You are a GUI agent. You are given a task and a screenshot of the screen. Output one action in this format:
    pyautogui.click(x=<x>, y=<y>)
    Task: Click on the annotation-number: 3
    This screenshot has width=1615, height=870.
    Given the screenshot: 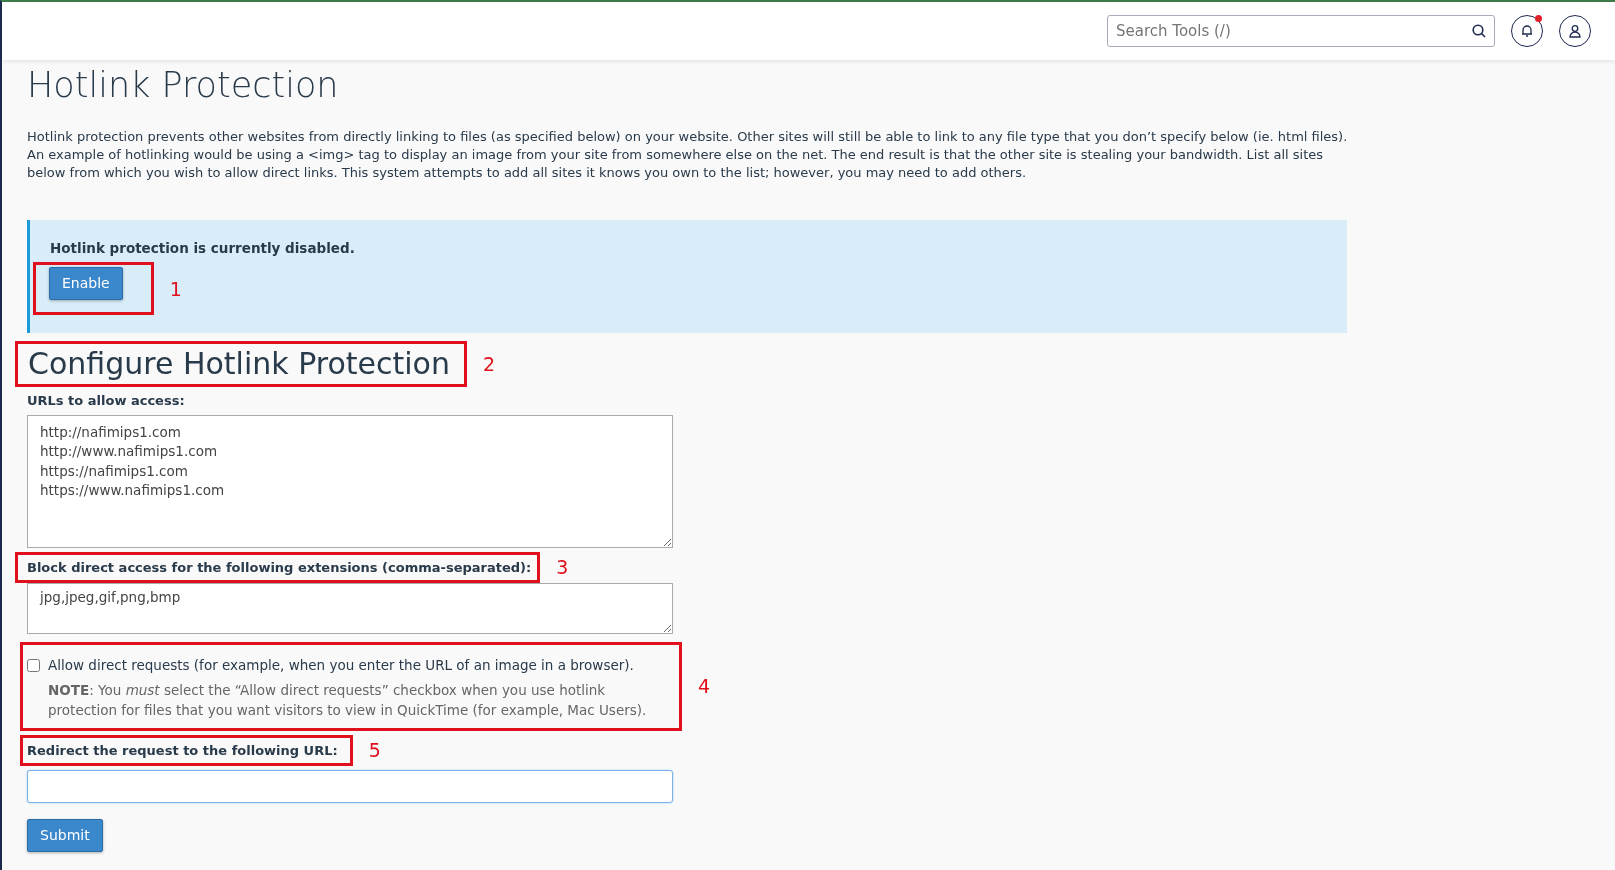 What is the action you would take?
    pyautogui.click(x=562, y=568)
    